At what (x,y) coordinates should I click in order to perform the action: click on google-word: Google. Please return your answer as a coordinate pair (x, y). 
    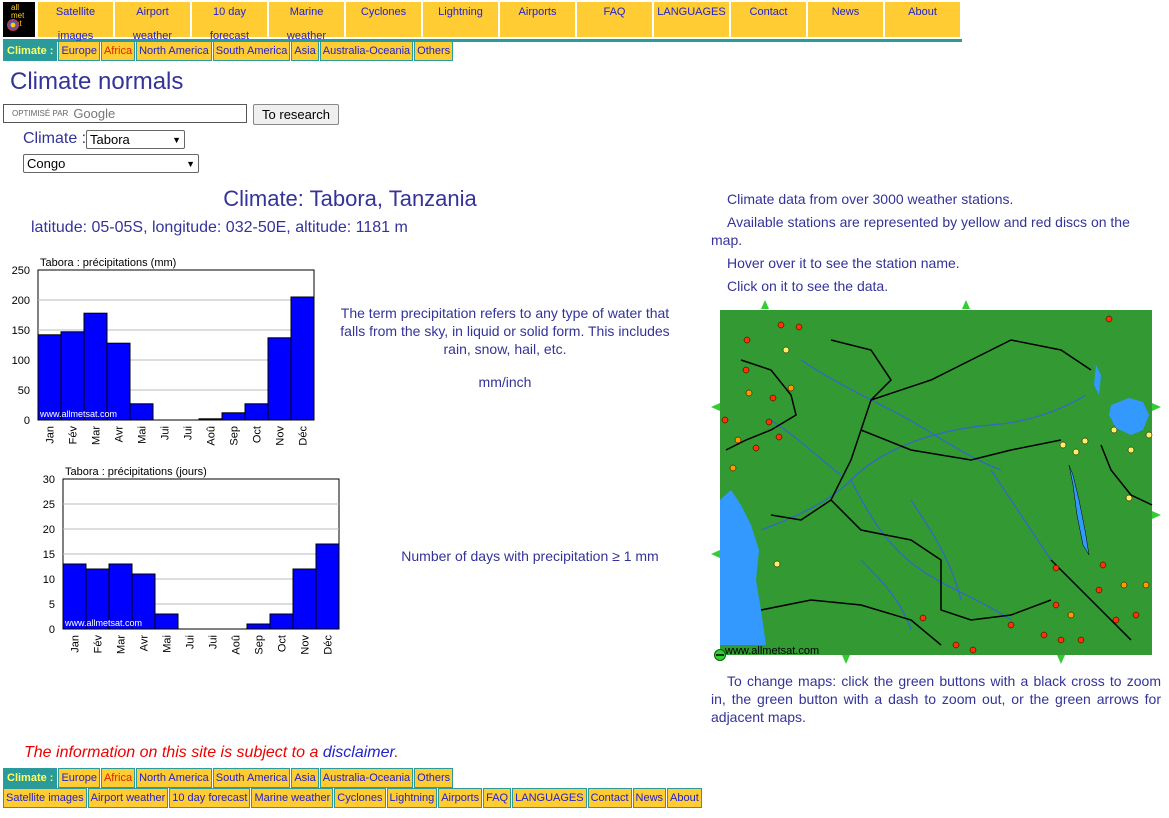
    Looking at the image, I should click on (94, 113).